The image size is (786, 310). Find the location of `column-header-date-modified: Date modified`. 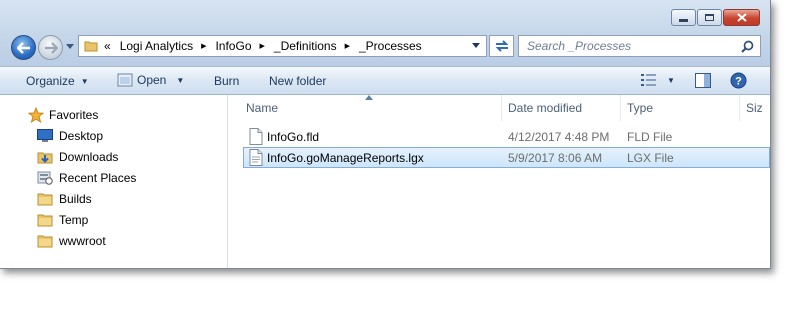

column-header-date-modified: Date modified is located at coordinates (561, 108).